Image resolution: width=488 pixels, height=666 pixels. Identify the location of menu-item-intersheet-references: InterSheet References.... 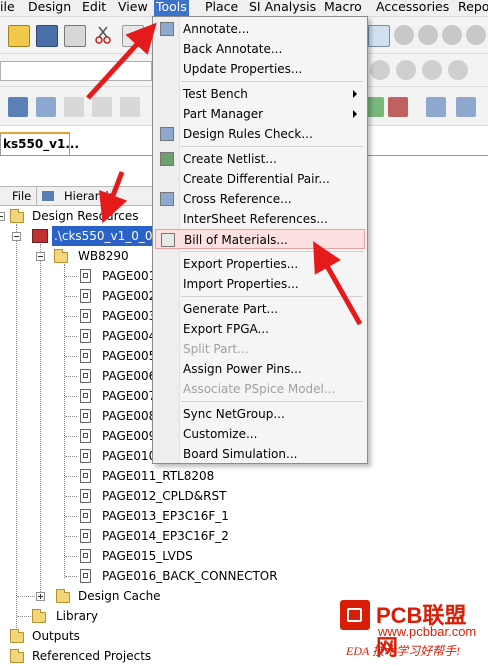
(260, 219).